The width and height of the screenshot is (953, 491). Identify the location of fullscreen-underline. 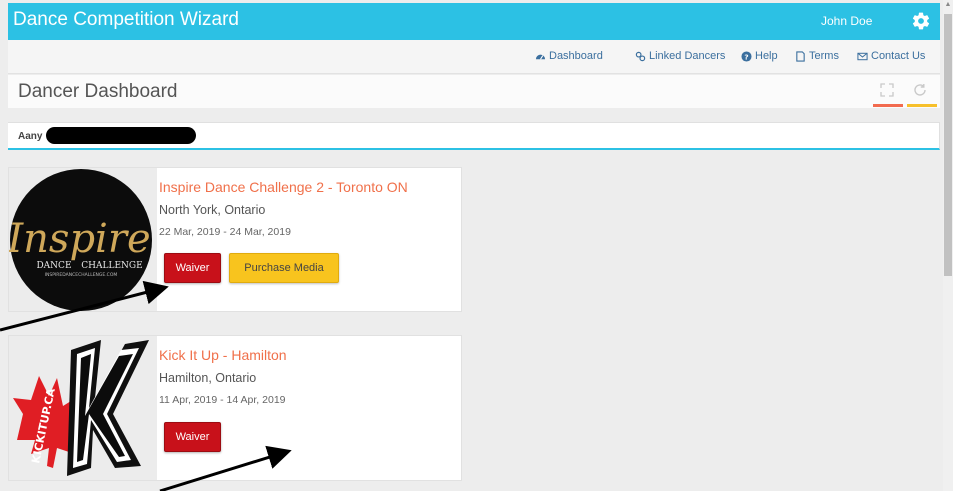
(888, 105).